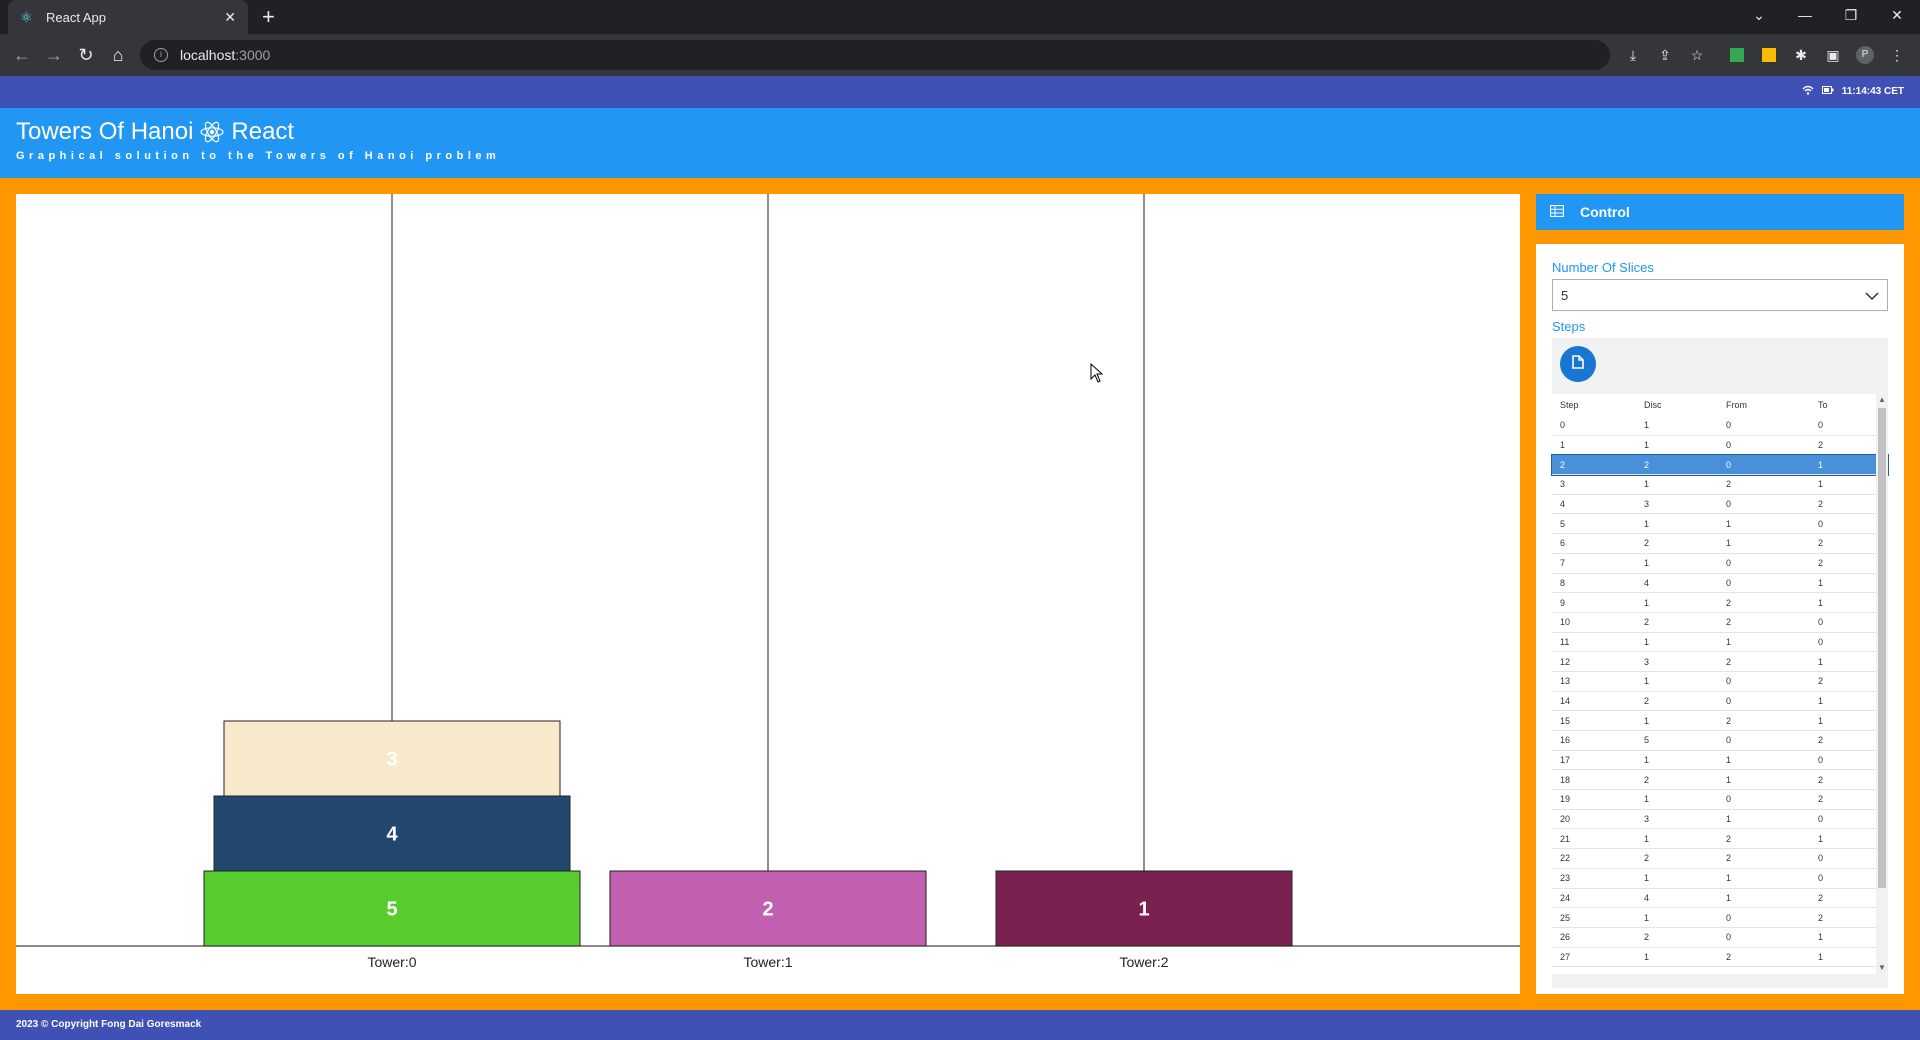  Describe the element at coordinates (1897, 55) in the screenshot. I see `browser-menu-icon: ⋮` at that location.